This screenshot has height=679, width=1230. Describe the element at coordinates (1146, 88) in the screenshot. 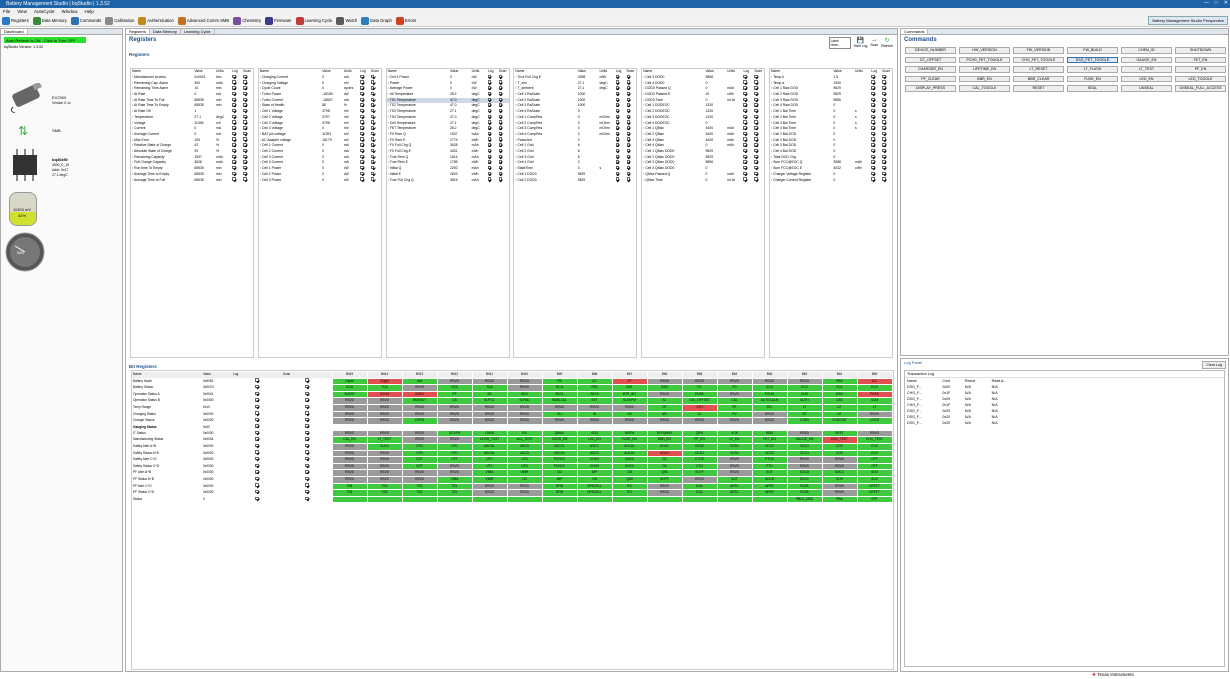

I see `command-unseal-button: UNSEAL` at that location.